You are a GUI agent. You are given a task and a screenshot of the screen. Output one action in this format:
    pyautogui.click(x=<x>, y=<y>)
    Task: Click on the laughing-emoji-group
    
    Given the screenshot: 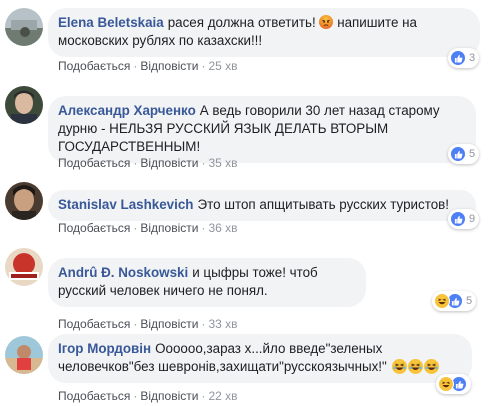 What is the action you would take?
    pyautogui.click(x=415, y=366)
    